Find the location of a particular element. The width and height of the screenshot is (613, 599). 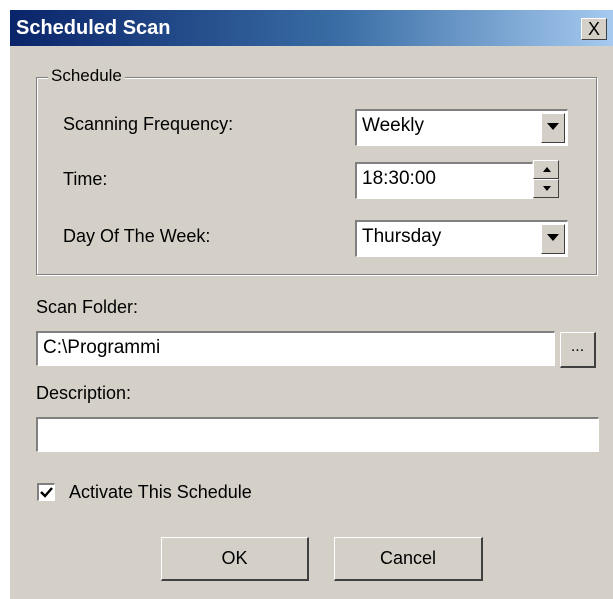

frequency-value: Weekly is located at coordinates (393, 125).